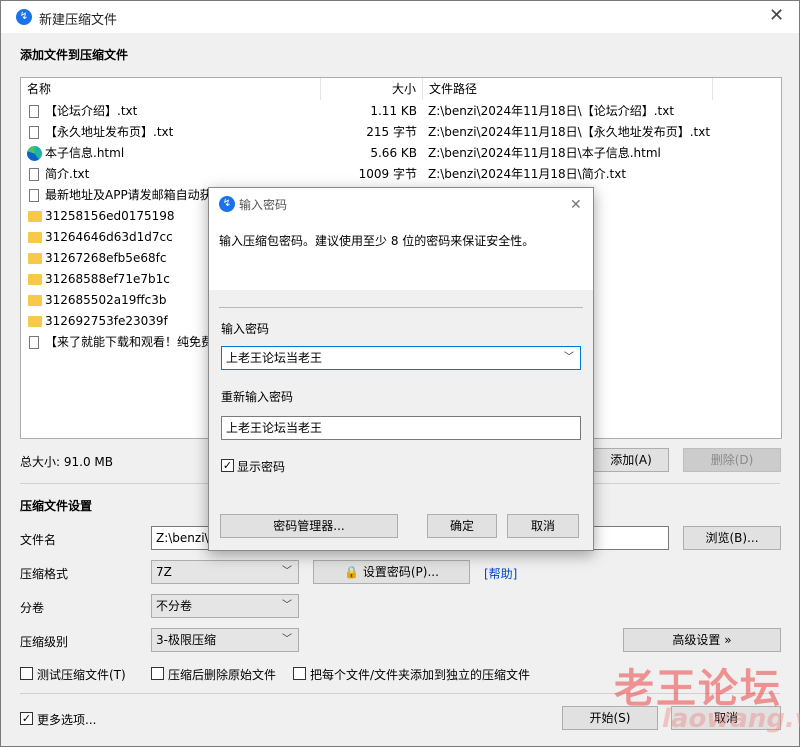 This screenshot has width=800, height=747. I want to click on list-item-size: 5.66 KB, so click(393, 153).